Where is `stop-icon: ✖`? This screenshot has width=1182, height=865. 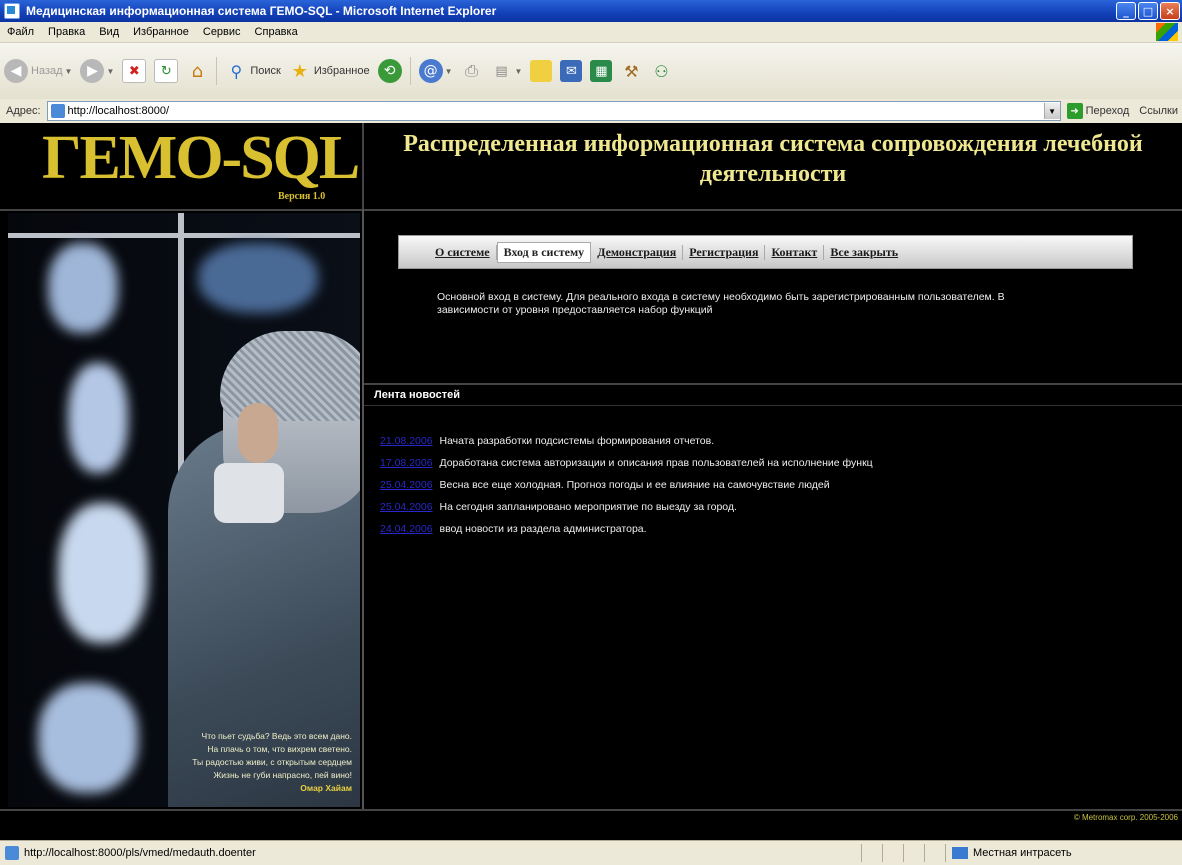
stop-icon: ✖ is located at coordinates (134, 71).